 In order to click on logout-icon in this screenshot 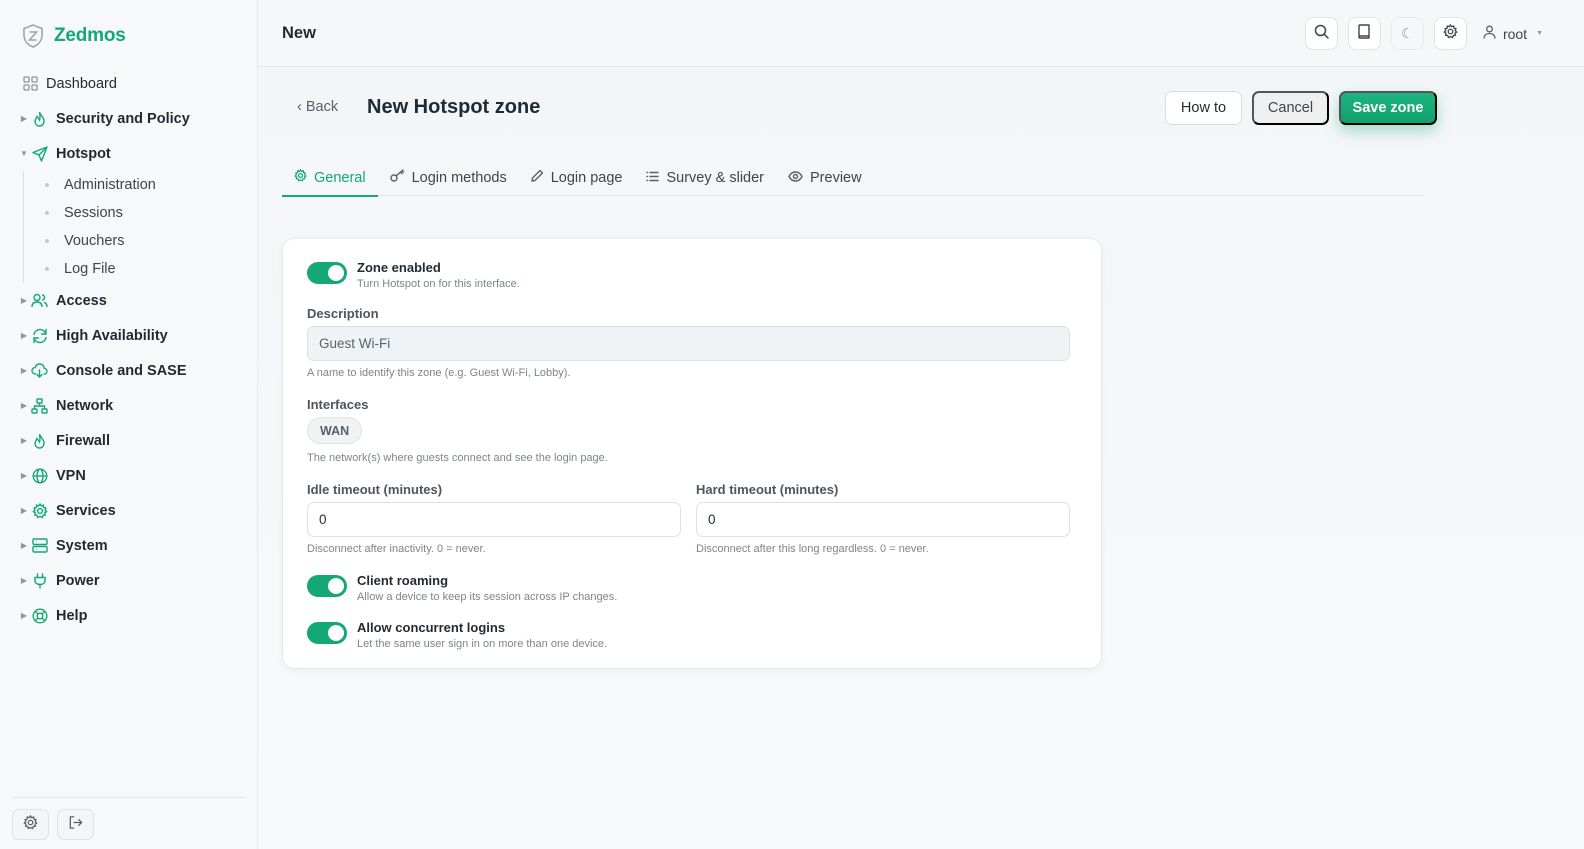, I will do `click(75, 825)`.